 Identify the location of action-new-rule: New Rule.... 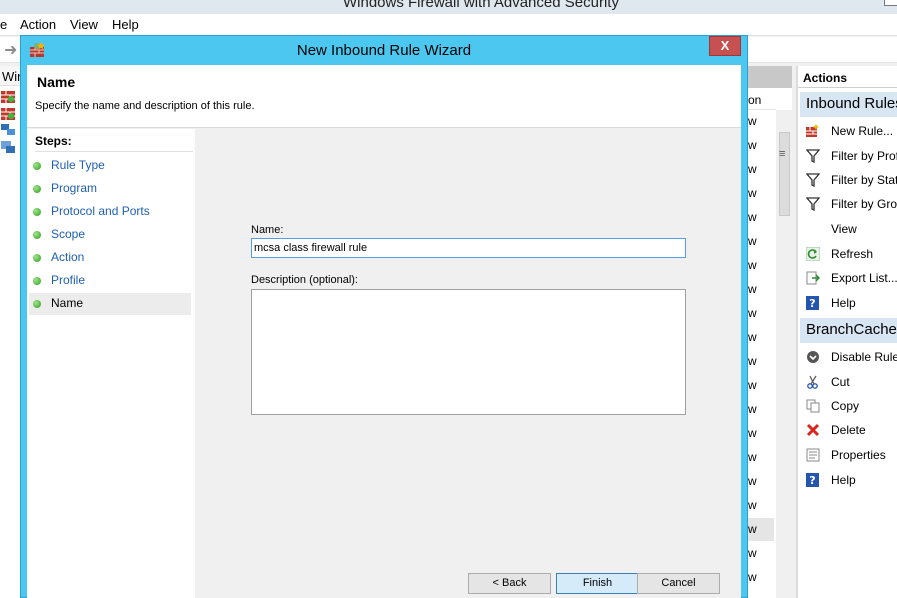
(847, 131).